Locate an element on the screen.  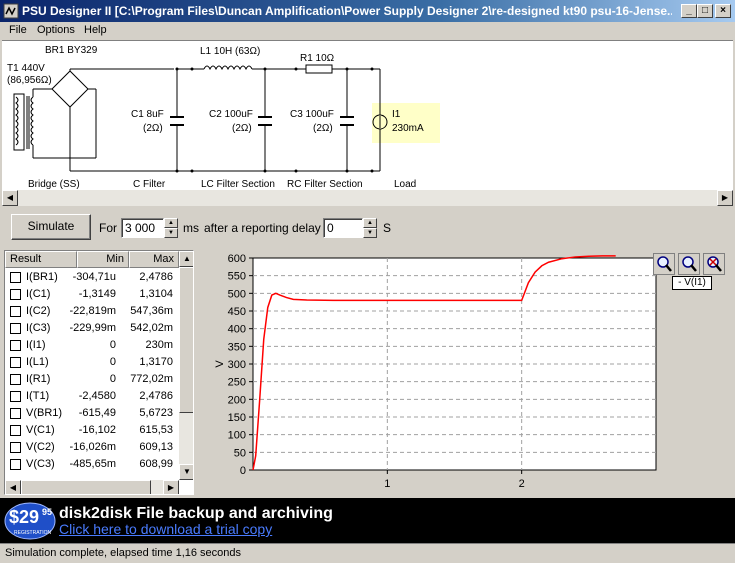
simulate-button: Simulate is located at coordinates (51, 227).